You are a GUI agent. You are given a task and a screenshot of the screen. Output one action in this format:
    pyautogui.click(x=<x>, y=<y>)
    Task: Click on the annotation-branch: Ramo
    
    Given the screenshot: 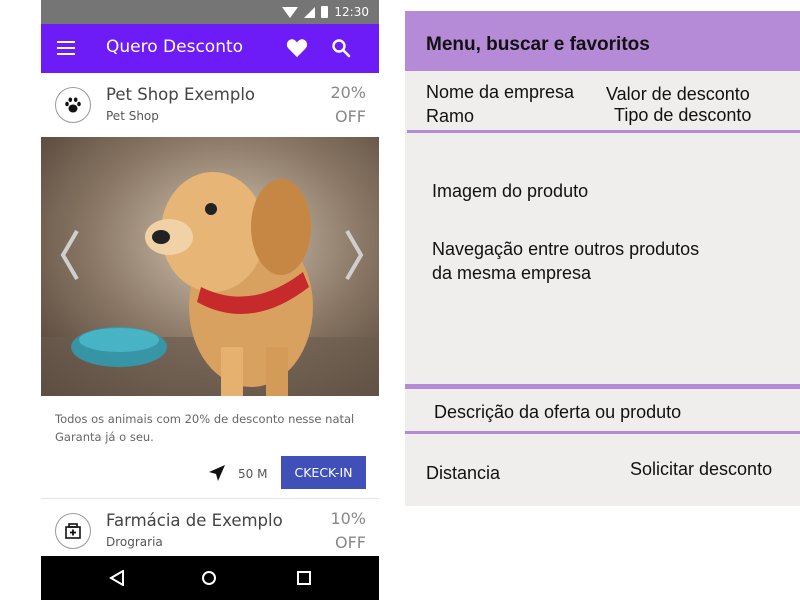 What is the action you would take?
    pyautogui.click(x=450, y=116)
    